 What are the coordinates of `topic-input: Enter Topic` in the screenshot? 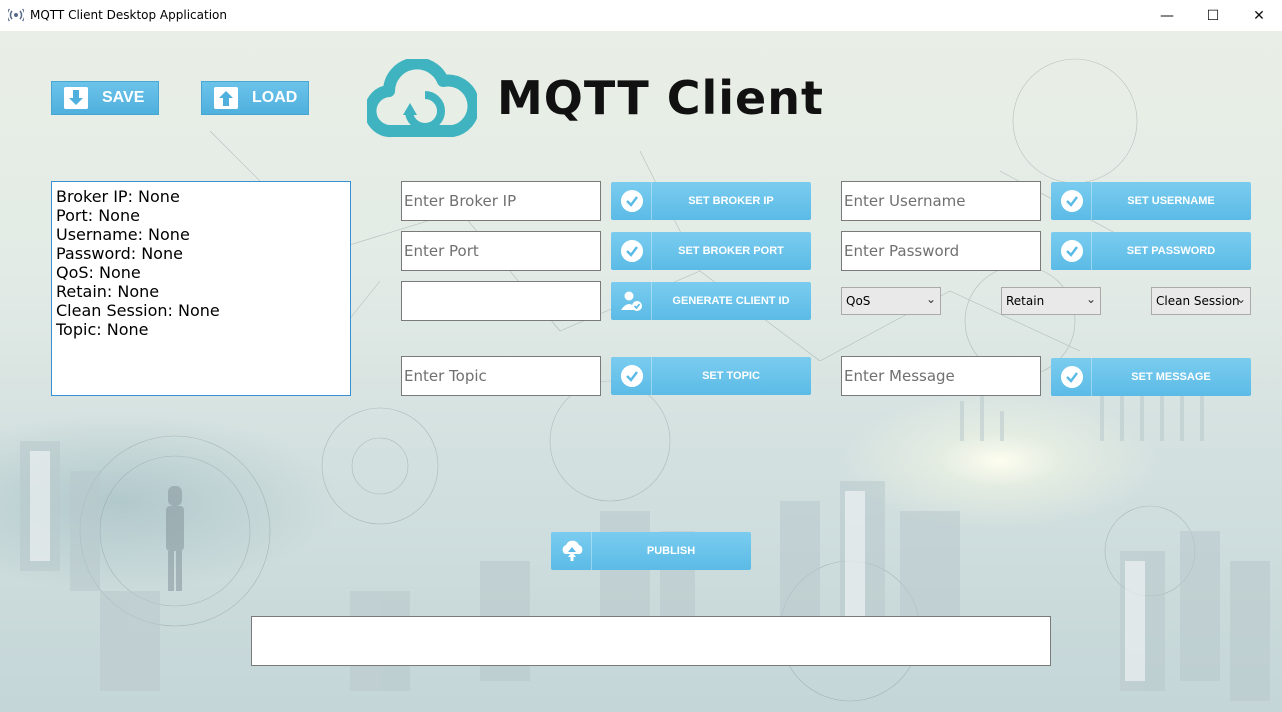 It's located at (501, 376).